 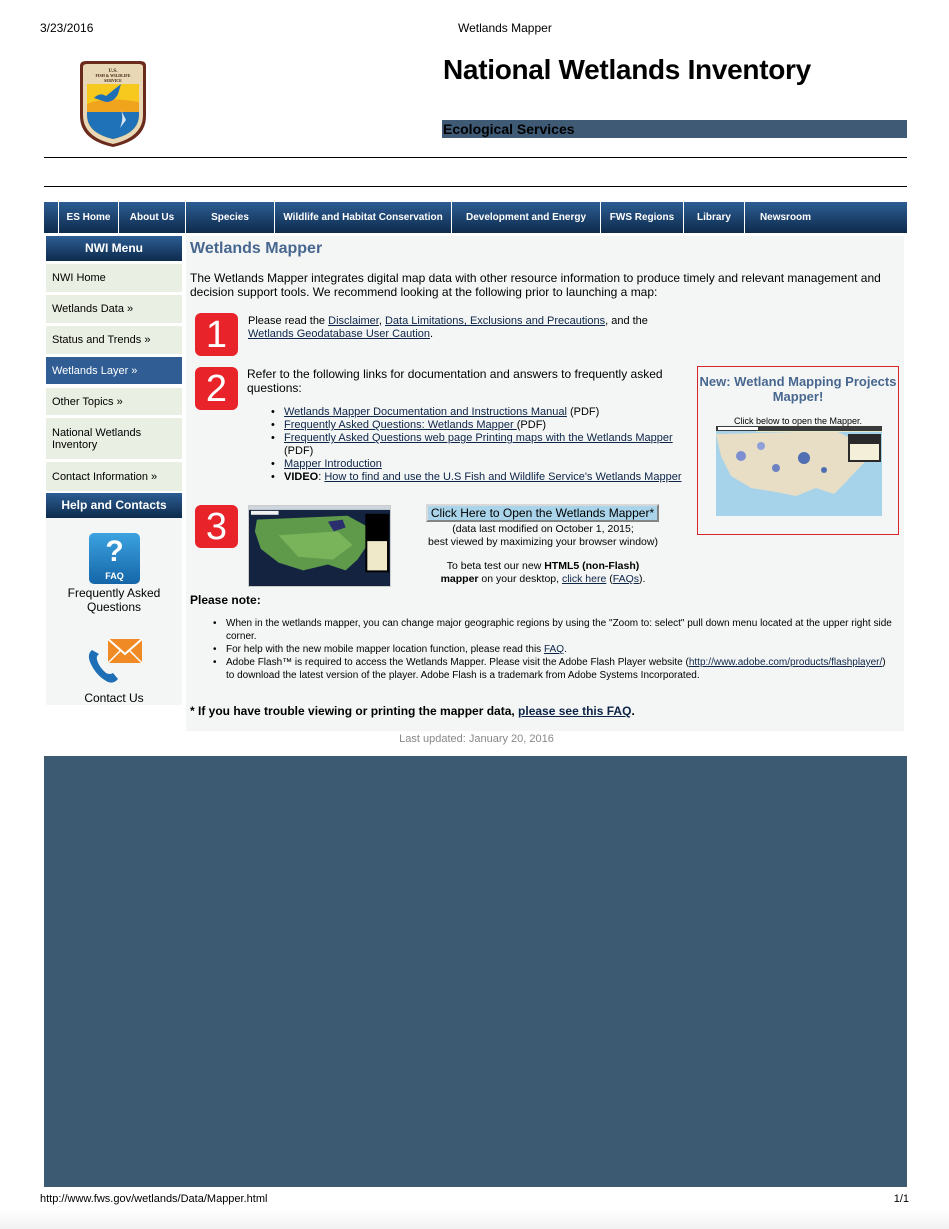 I want to click on video-label: VIDEO, so click(x=301, y=477).